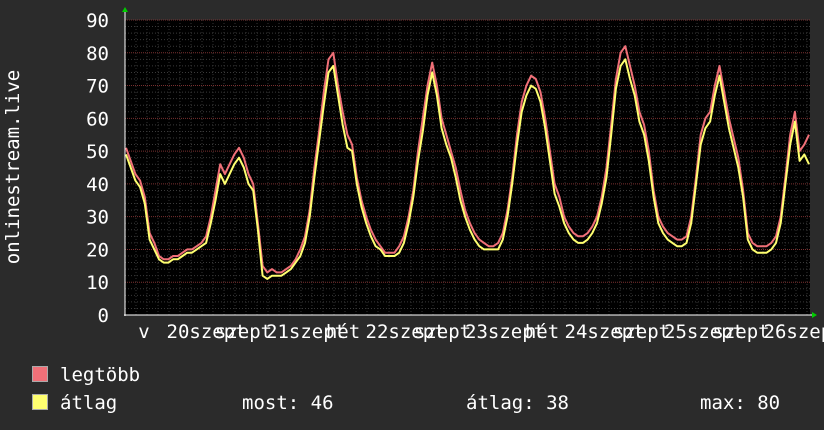 The height and width of the screenshot is (430, 824). I want to click on stat-max: max: 80, so click(740, 403).